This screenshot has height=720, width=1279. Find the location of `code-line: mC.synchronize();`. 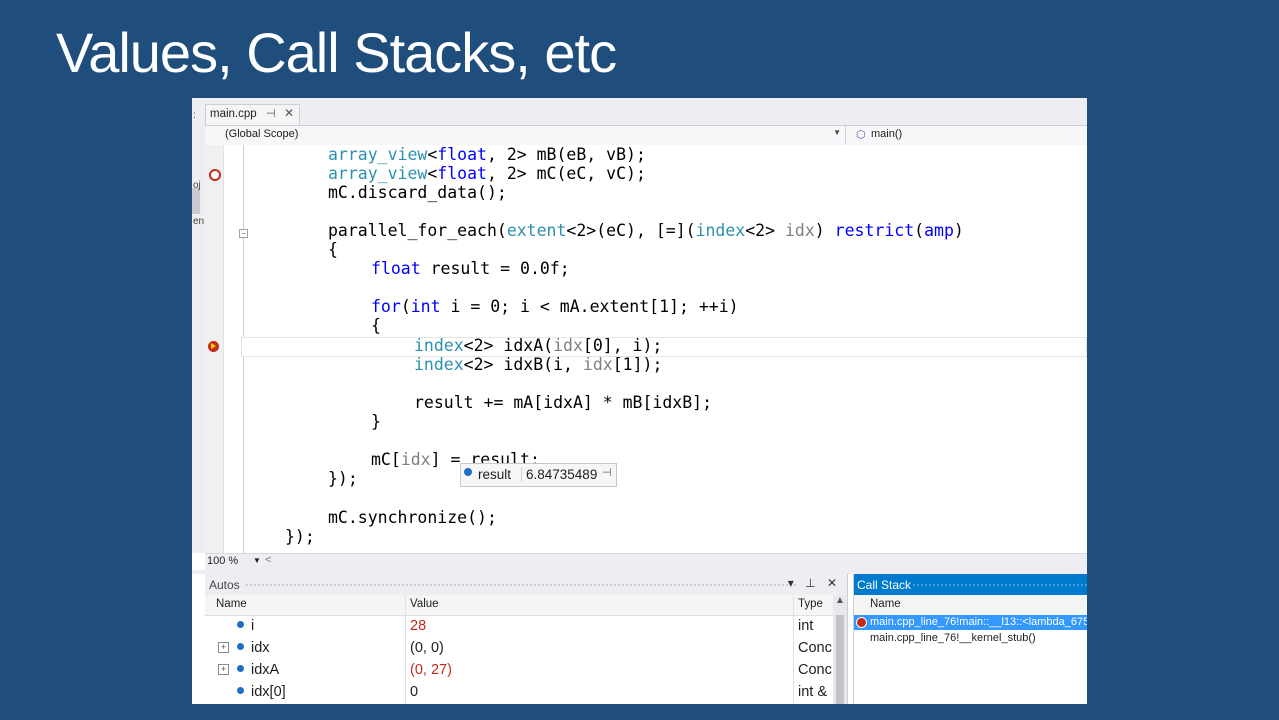

code-line: mC.synchronize(); is located at coordinates (412, 517).